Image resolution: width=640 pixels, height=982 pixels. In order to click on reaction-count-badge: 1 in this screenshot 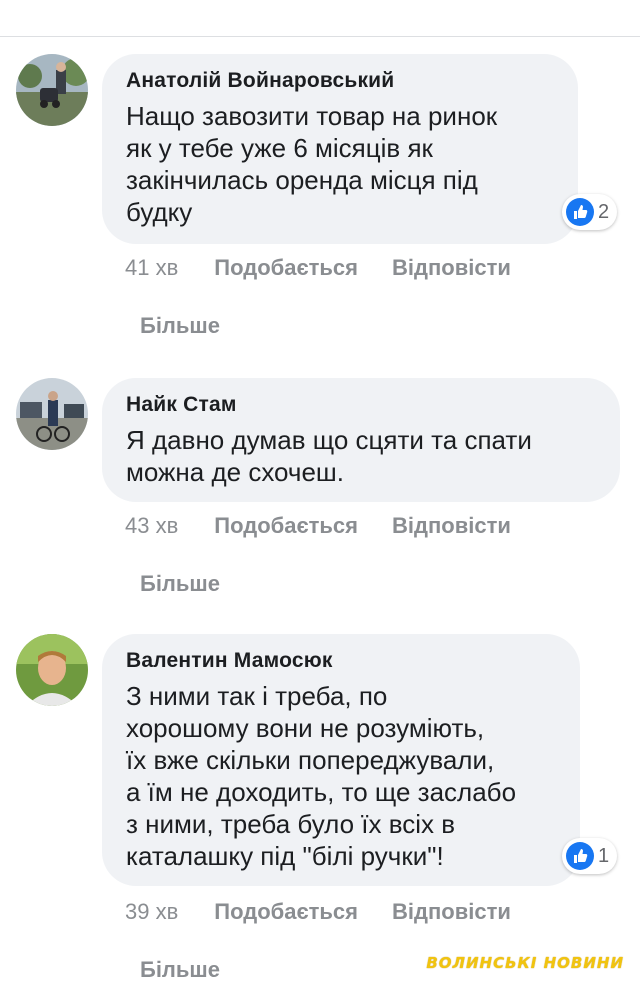, I will do `click(590, 856)`.